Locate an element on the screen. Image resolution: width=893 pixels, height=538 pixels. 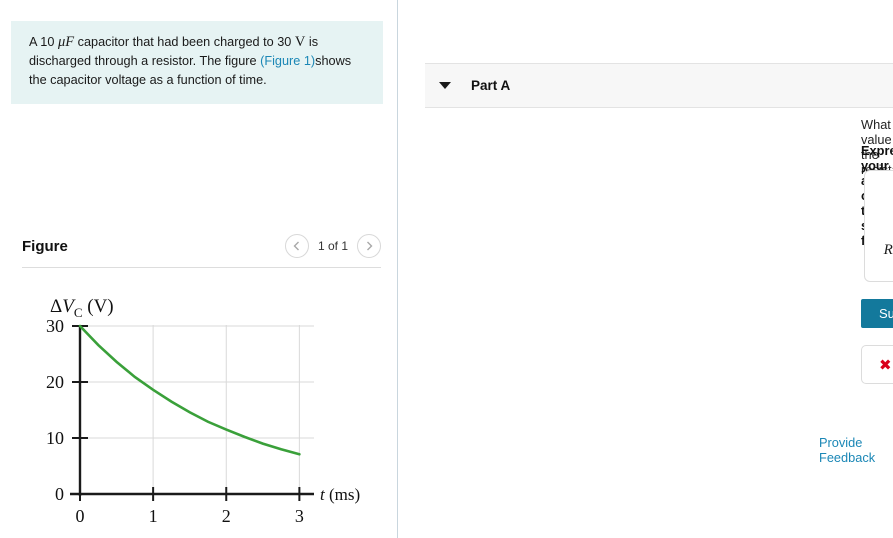
answer-variable-label: R = is located at coordinates (879, 250).